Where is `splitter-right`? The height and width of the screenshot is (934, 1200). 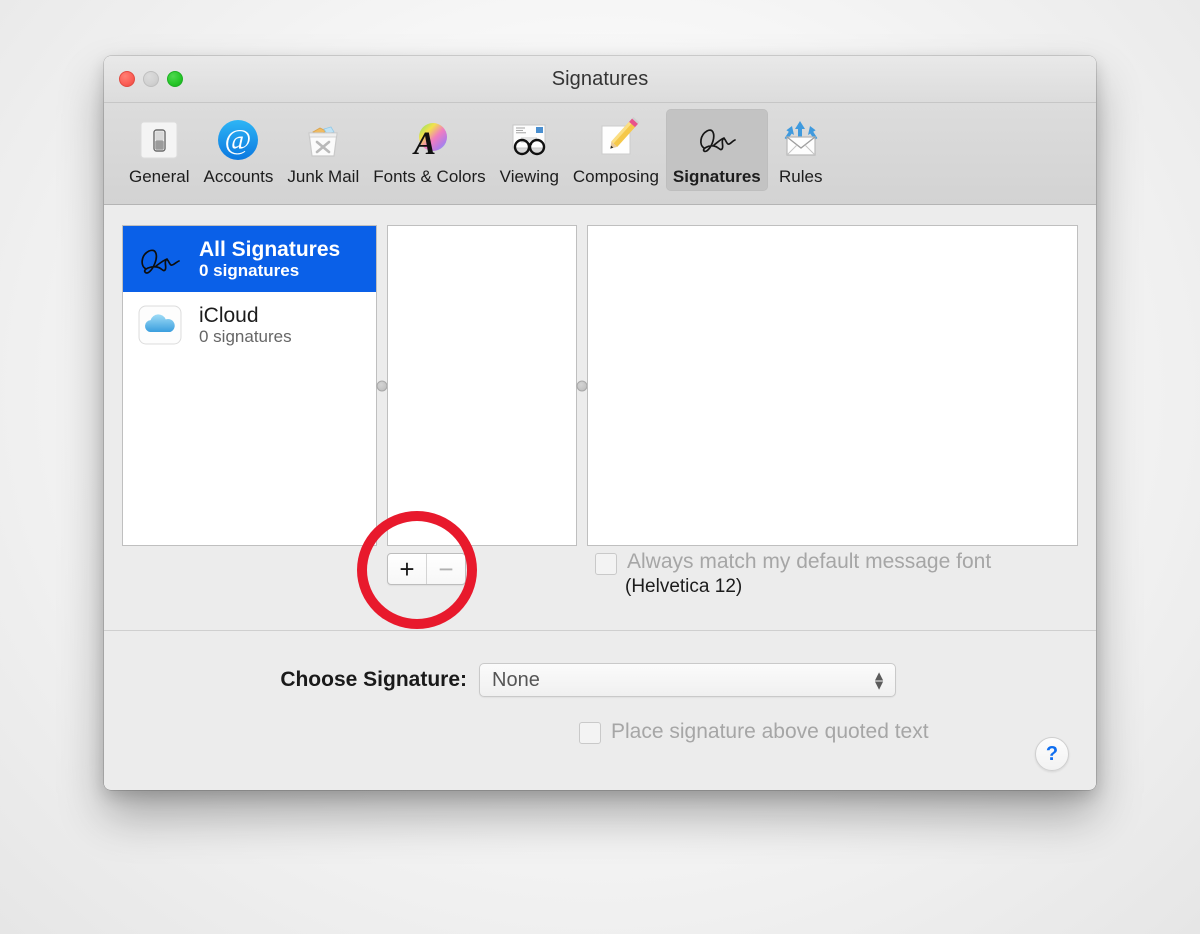
splitter-right is located at coordinates (582, 385).